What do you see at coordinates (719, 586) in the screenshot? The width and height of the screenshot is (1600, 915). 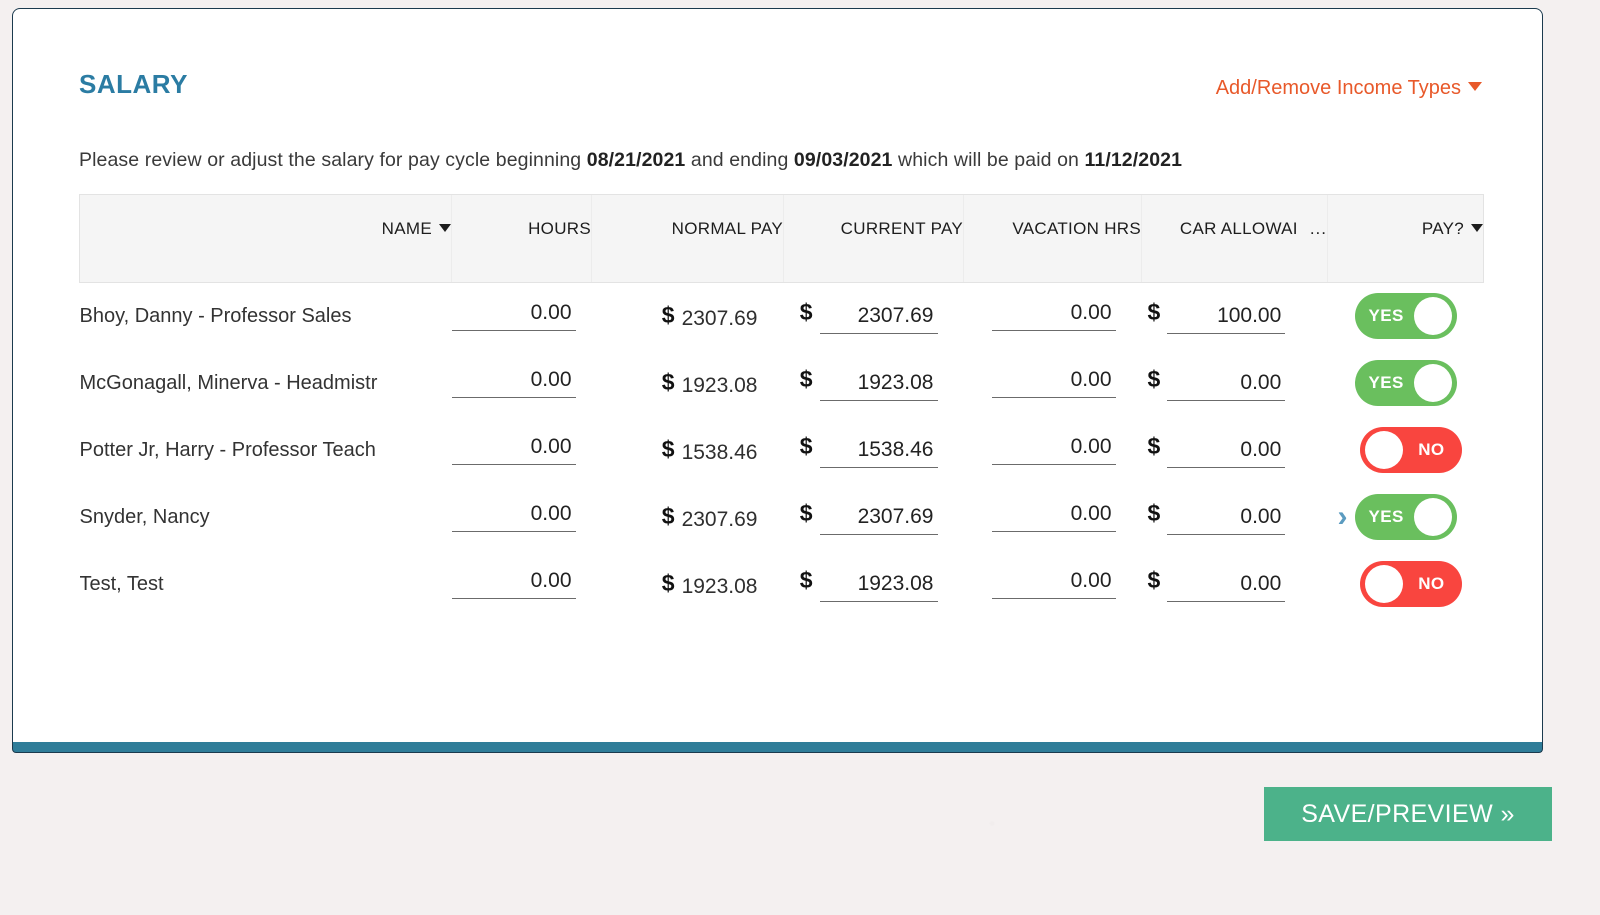 I see `normal-pay-value: 1923.08` at bounding box center [719, 586].